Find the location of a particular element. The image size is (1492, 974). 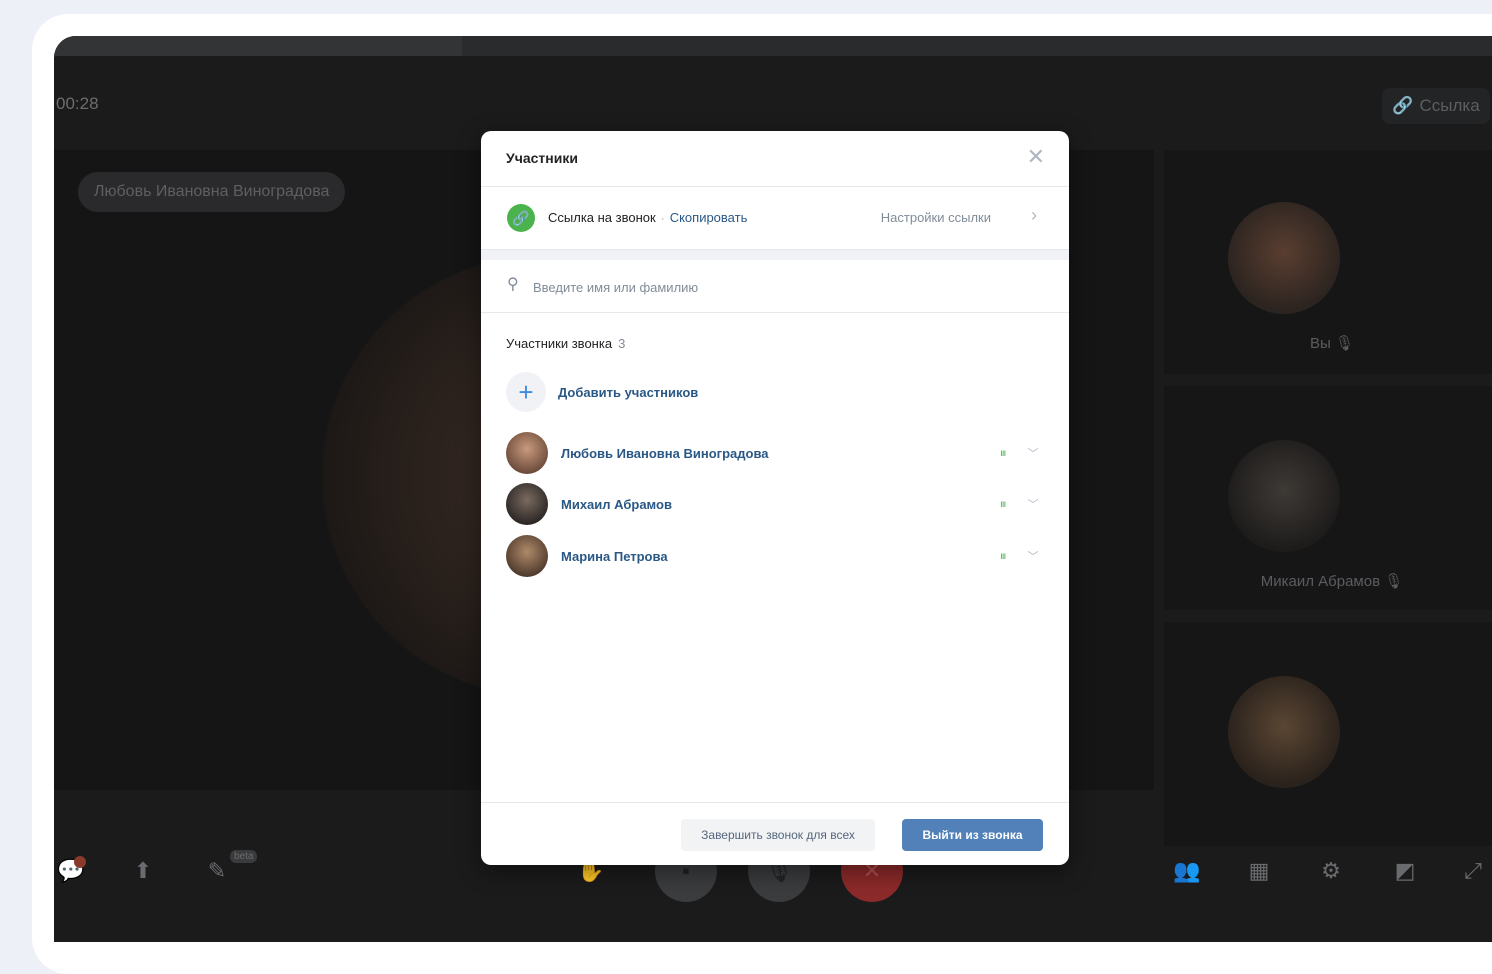

fullscreen-icon: ⤢ is located at coordinates (1473, 871).